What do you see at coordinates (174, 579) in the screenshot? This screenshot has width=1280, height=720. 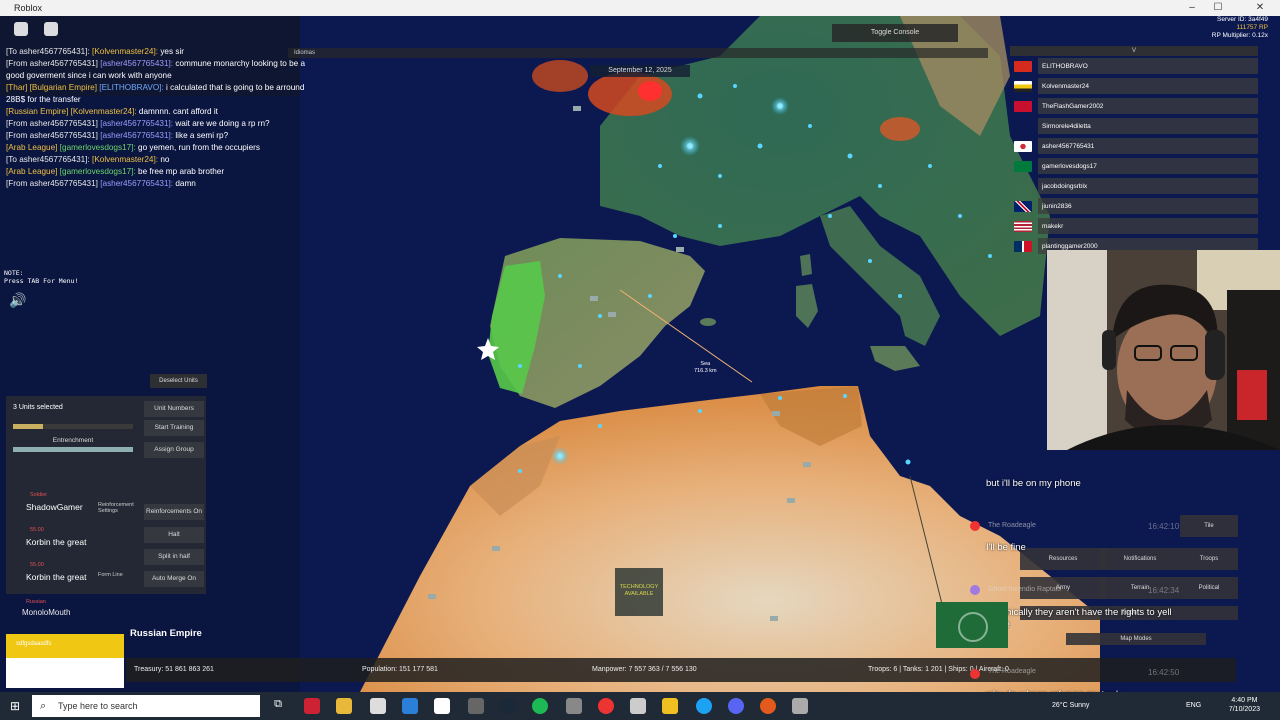 I see `auto-merge-button: Auto Merge On` at bounding box center [174, 579].